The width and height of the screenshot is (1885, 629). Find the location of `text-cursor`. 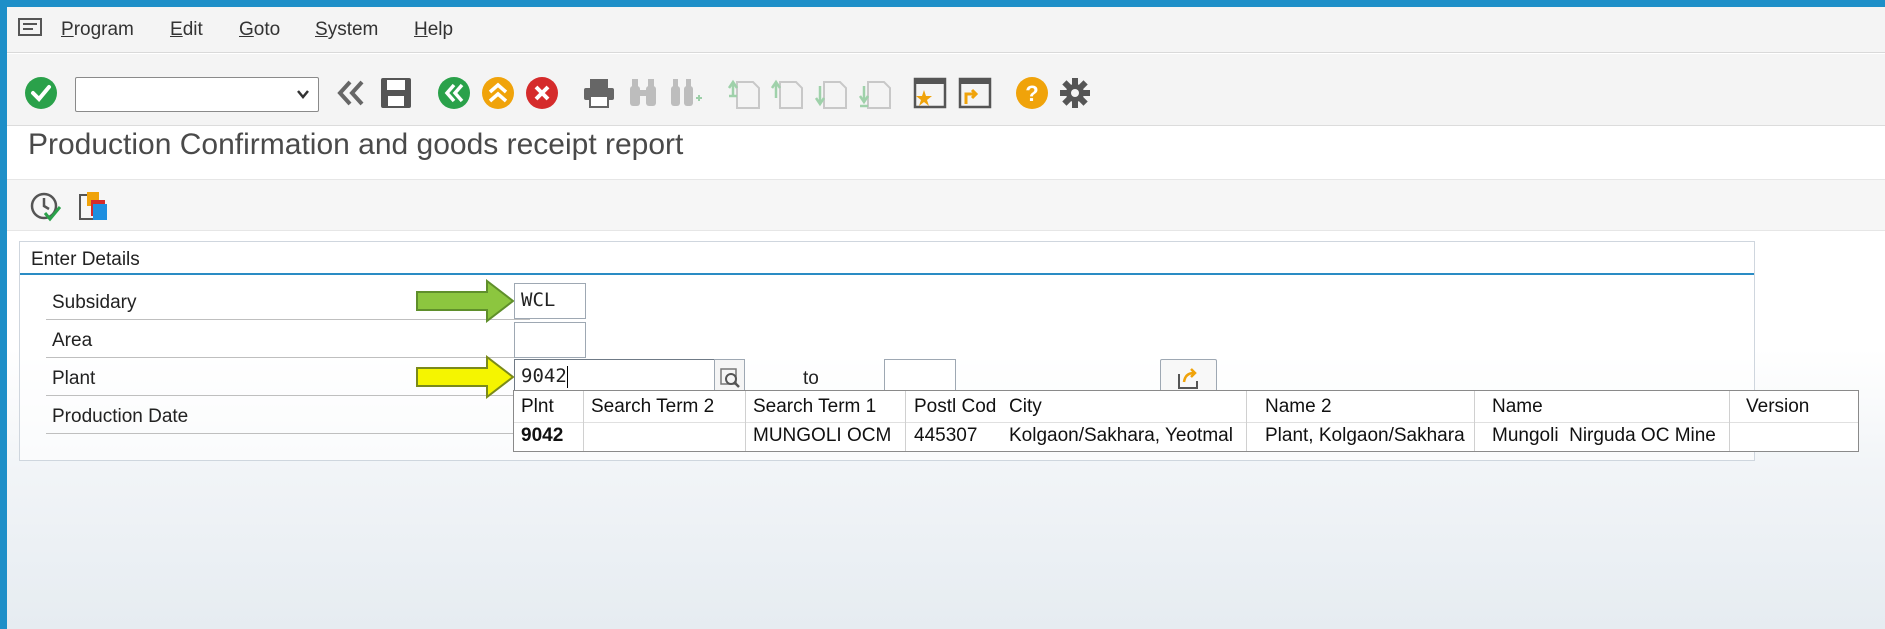

text-cursor is located at coordinates (567, 376).